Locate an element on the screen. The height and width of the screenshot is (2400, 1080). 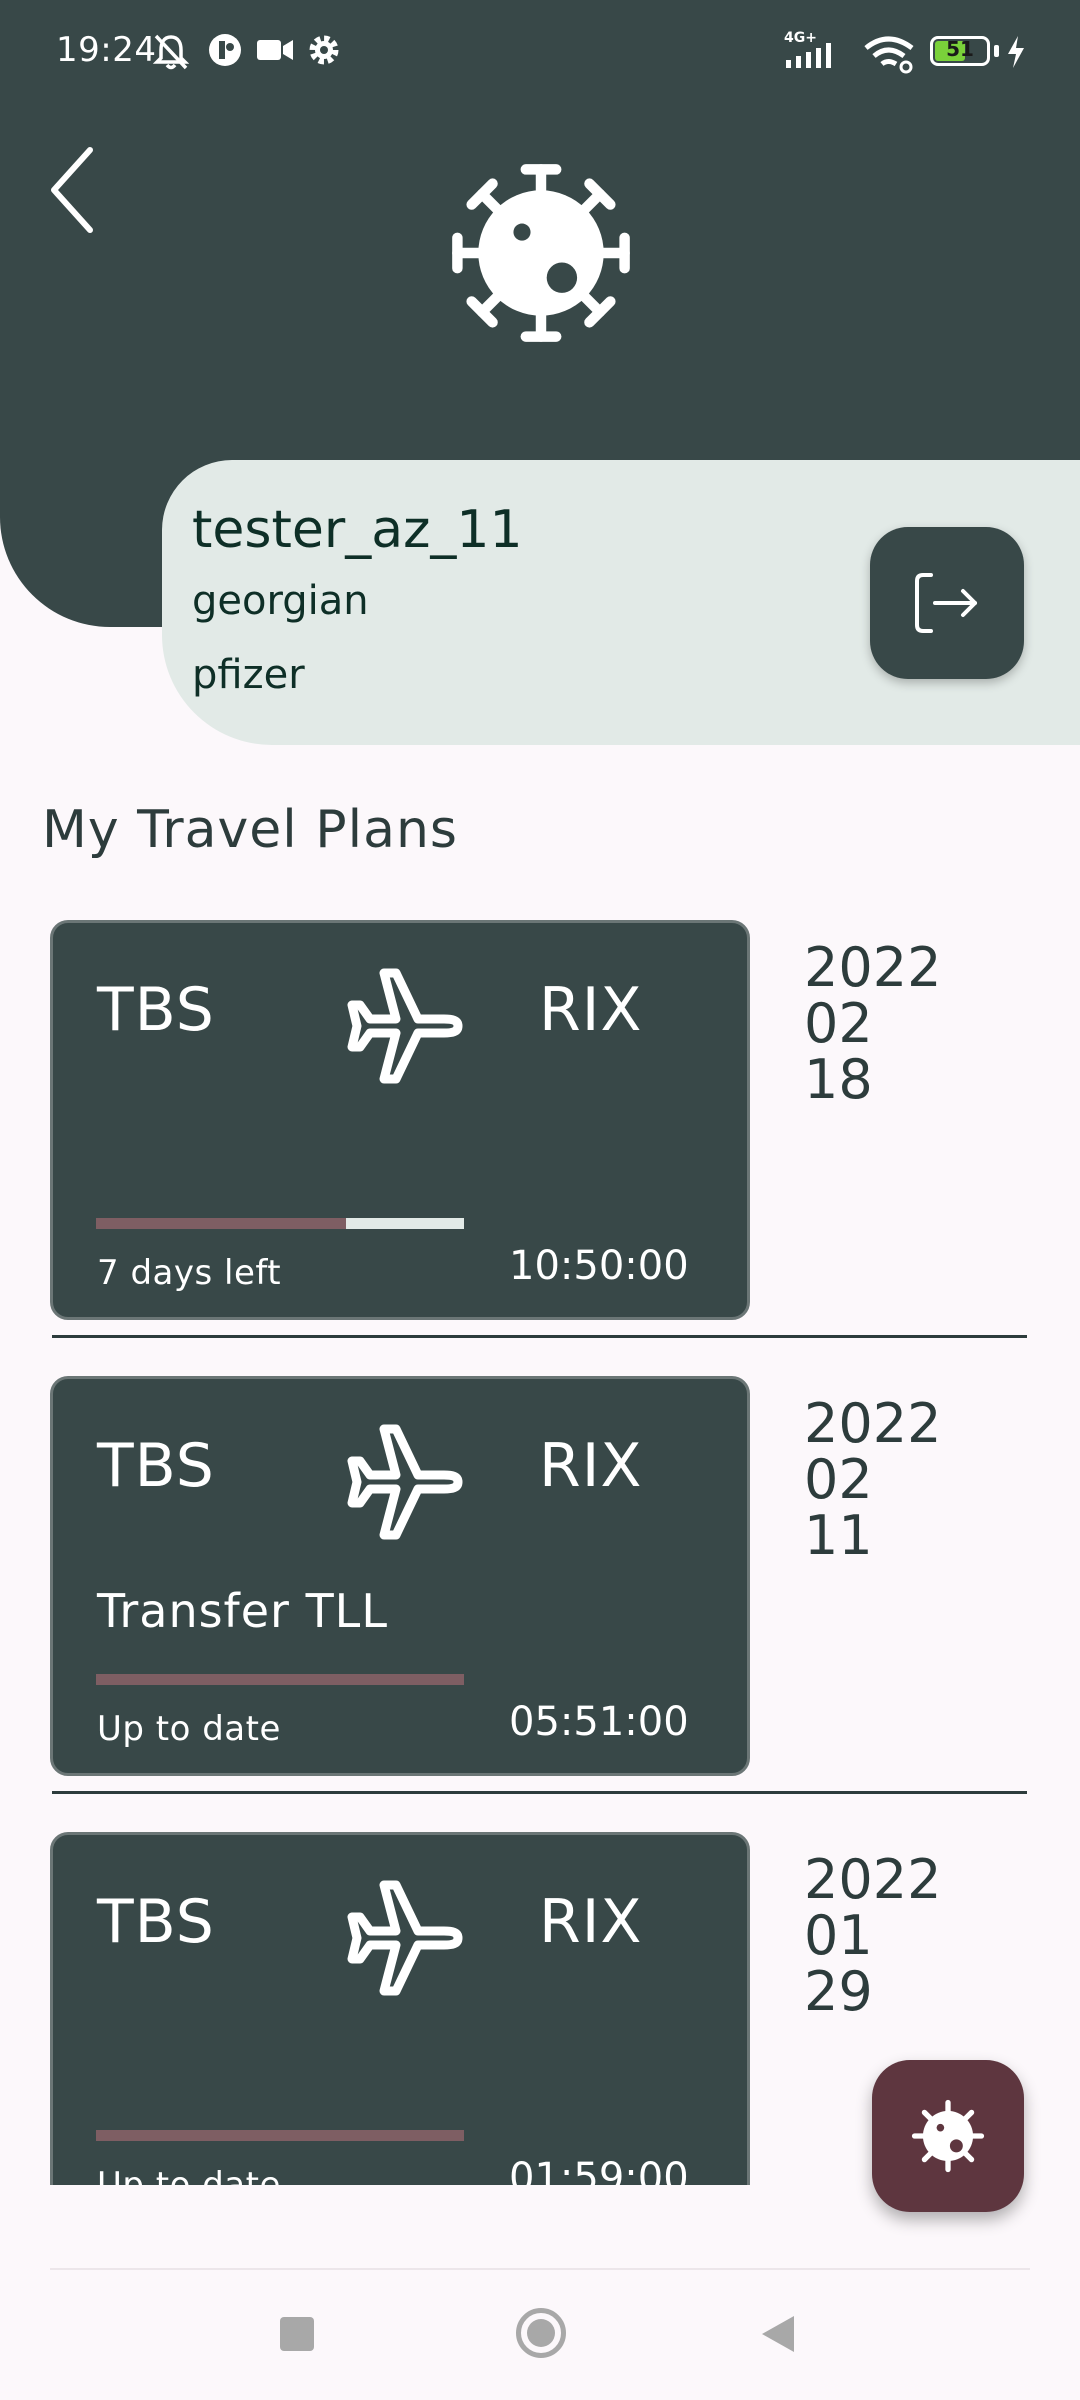
trip-date: 2022 02 11 is located at coordinates (872, 1480).